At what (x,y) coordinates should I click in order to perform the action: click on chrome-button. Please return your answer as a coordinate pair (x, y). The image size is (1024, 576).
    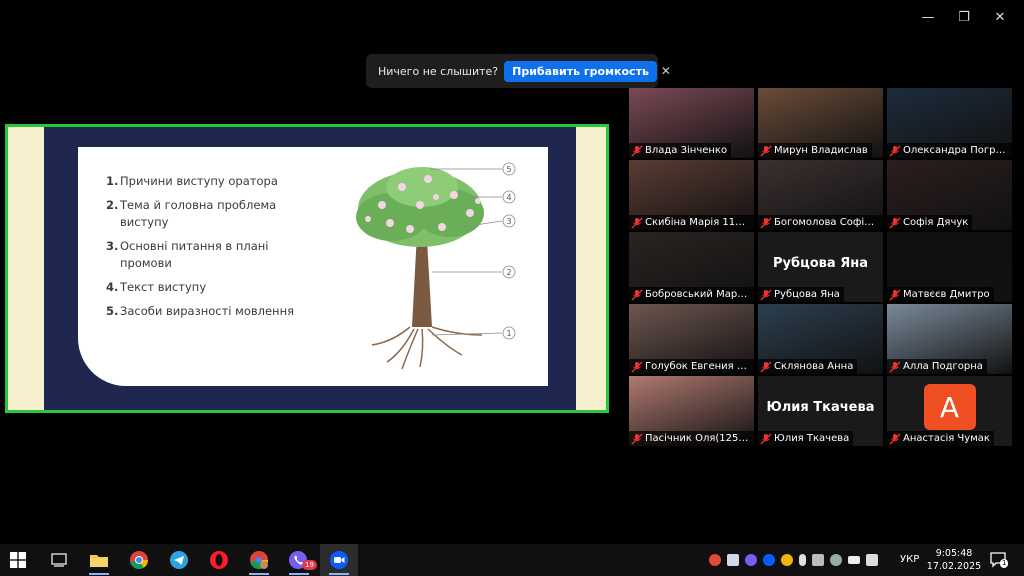
    Looking at the image, I should click on (139, 560).